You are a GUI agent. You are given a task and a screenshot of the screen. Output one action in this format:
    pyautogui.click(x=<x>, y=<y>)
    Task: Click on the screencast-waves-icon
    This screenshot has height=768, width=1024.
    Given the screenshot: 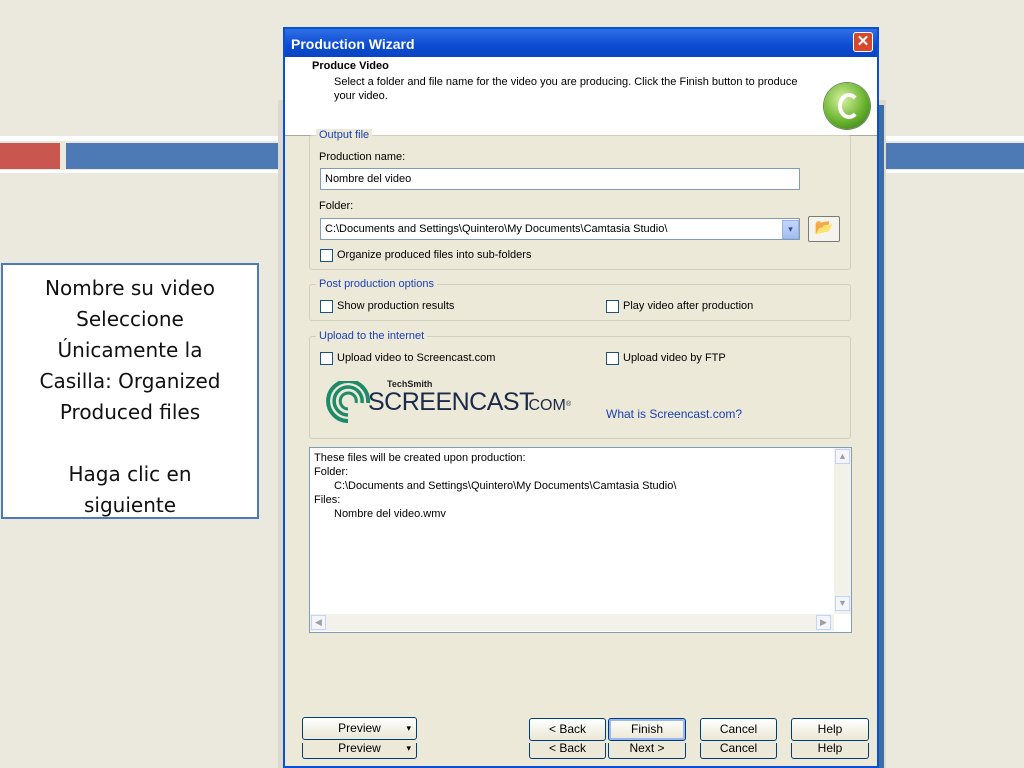 What is the action you would take?
    pyautogui.click(x=348, y=402)
    